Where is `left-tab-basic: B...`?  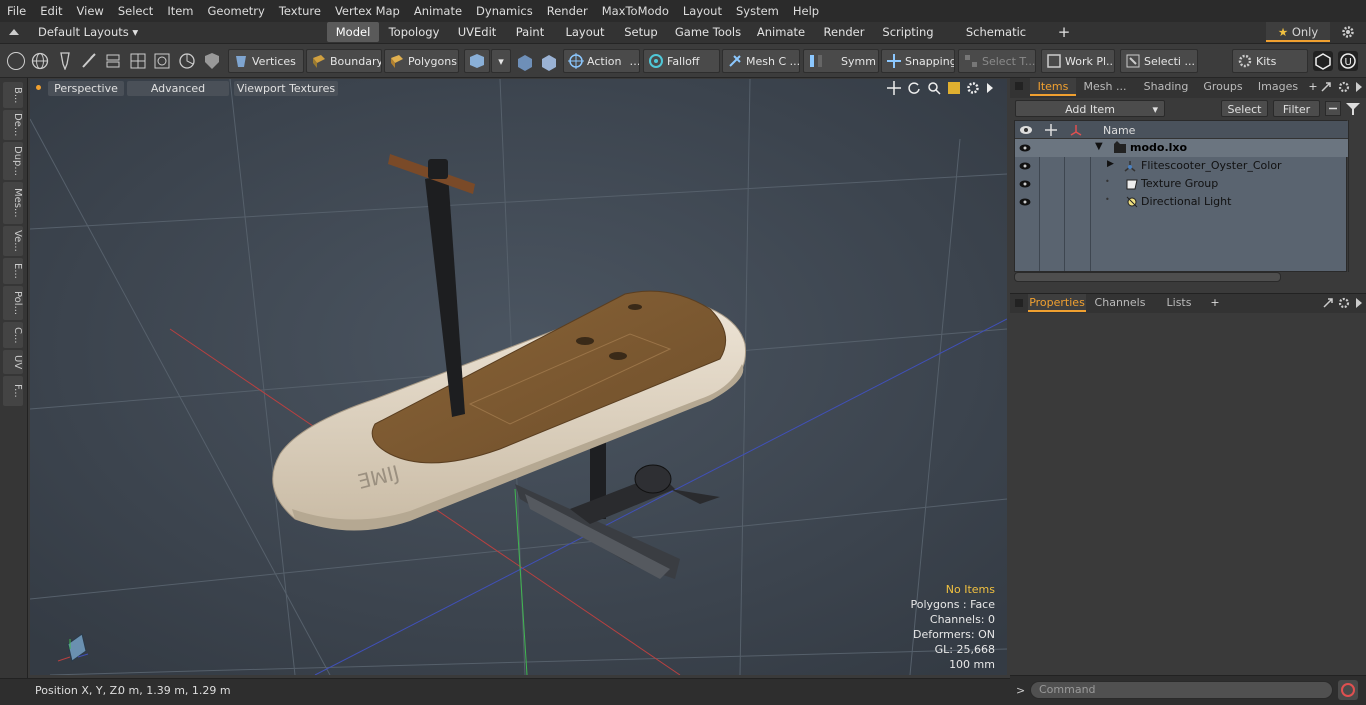 left-tab-basic: B... is located at coordinates (13, 95).